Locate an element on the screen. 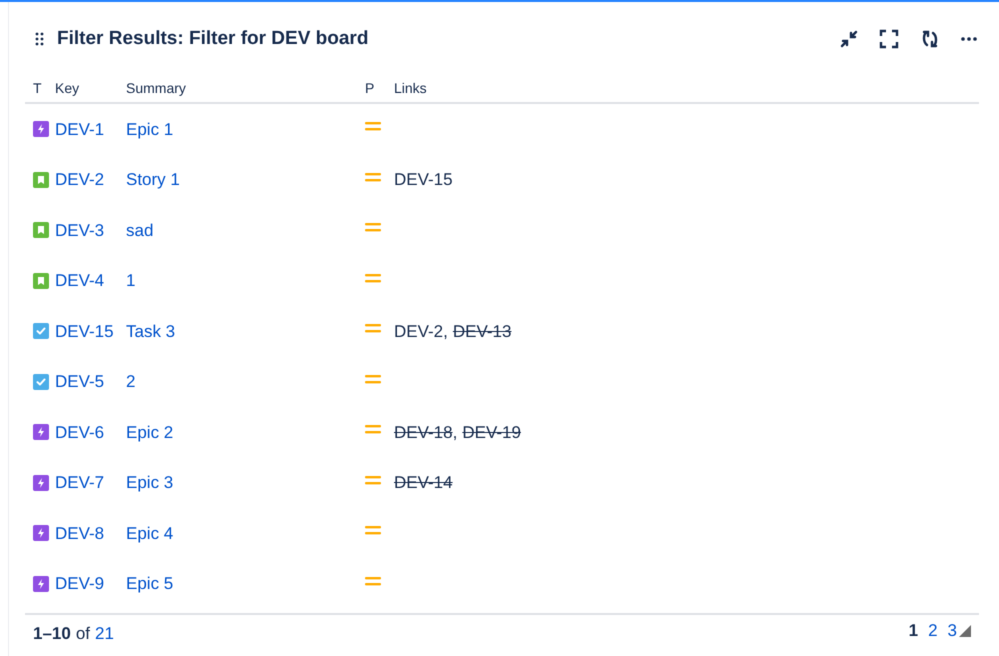 The height and width of the screenshot is (656, 999). column-header: Key is located at coordinates (67, 88).